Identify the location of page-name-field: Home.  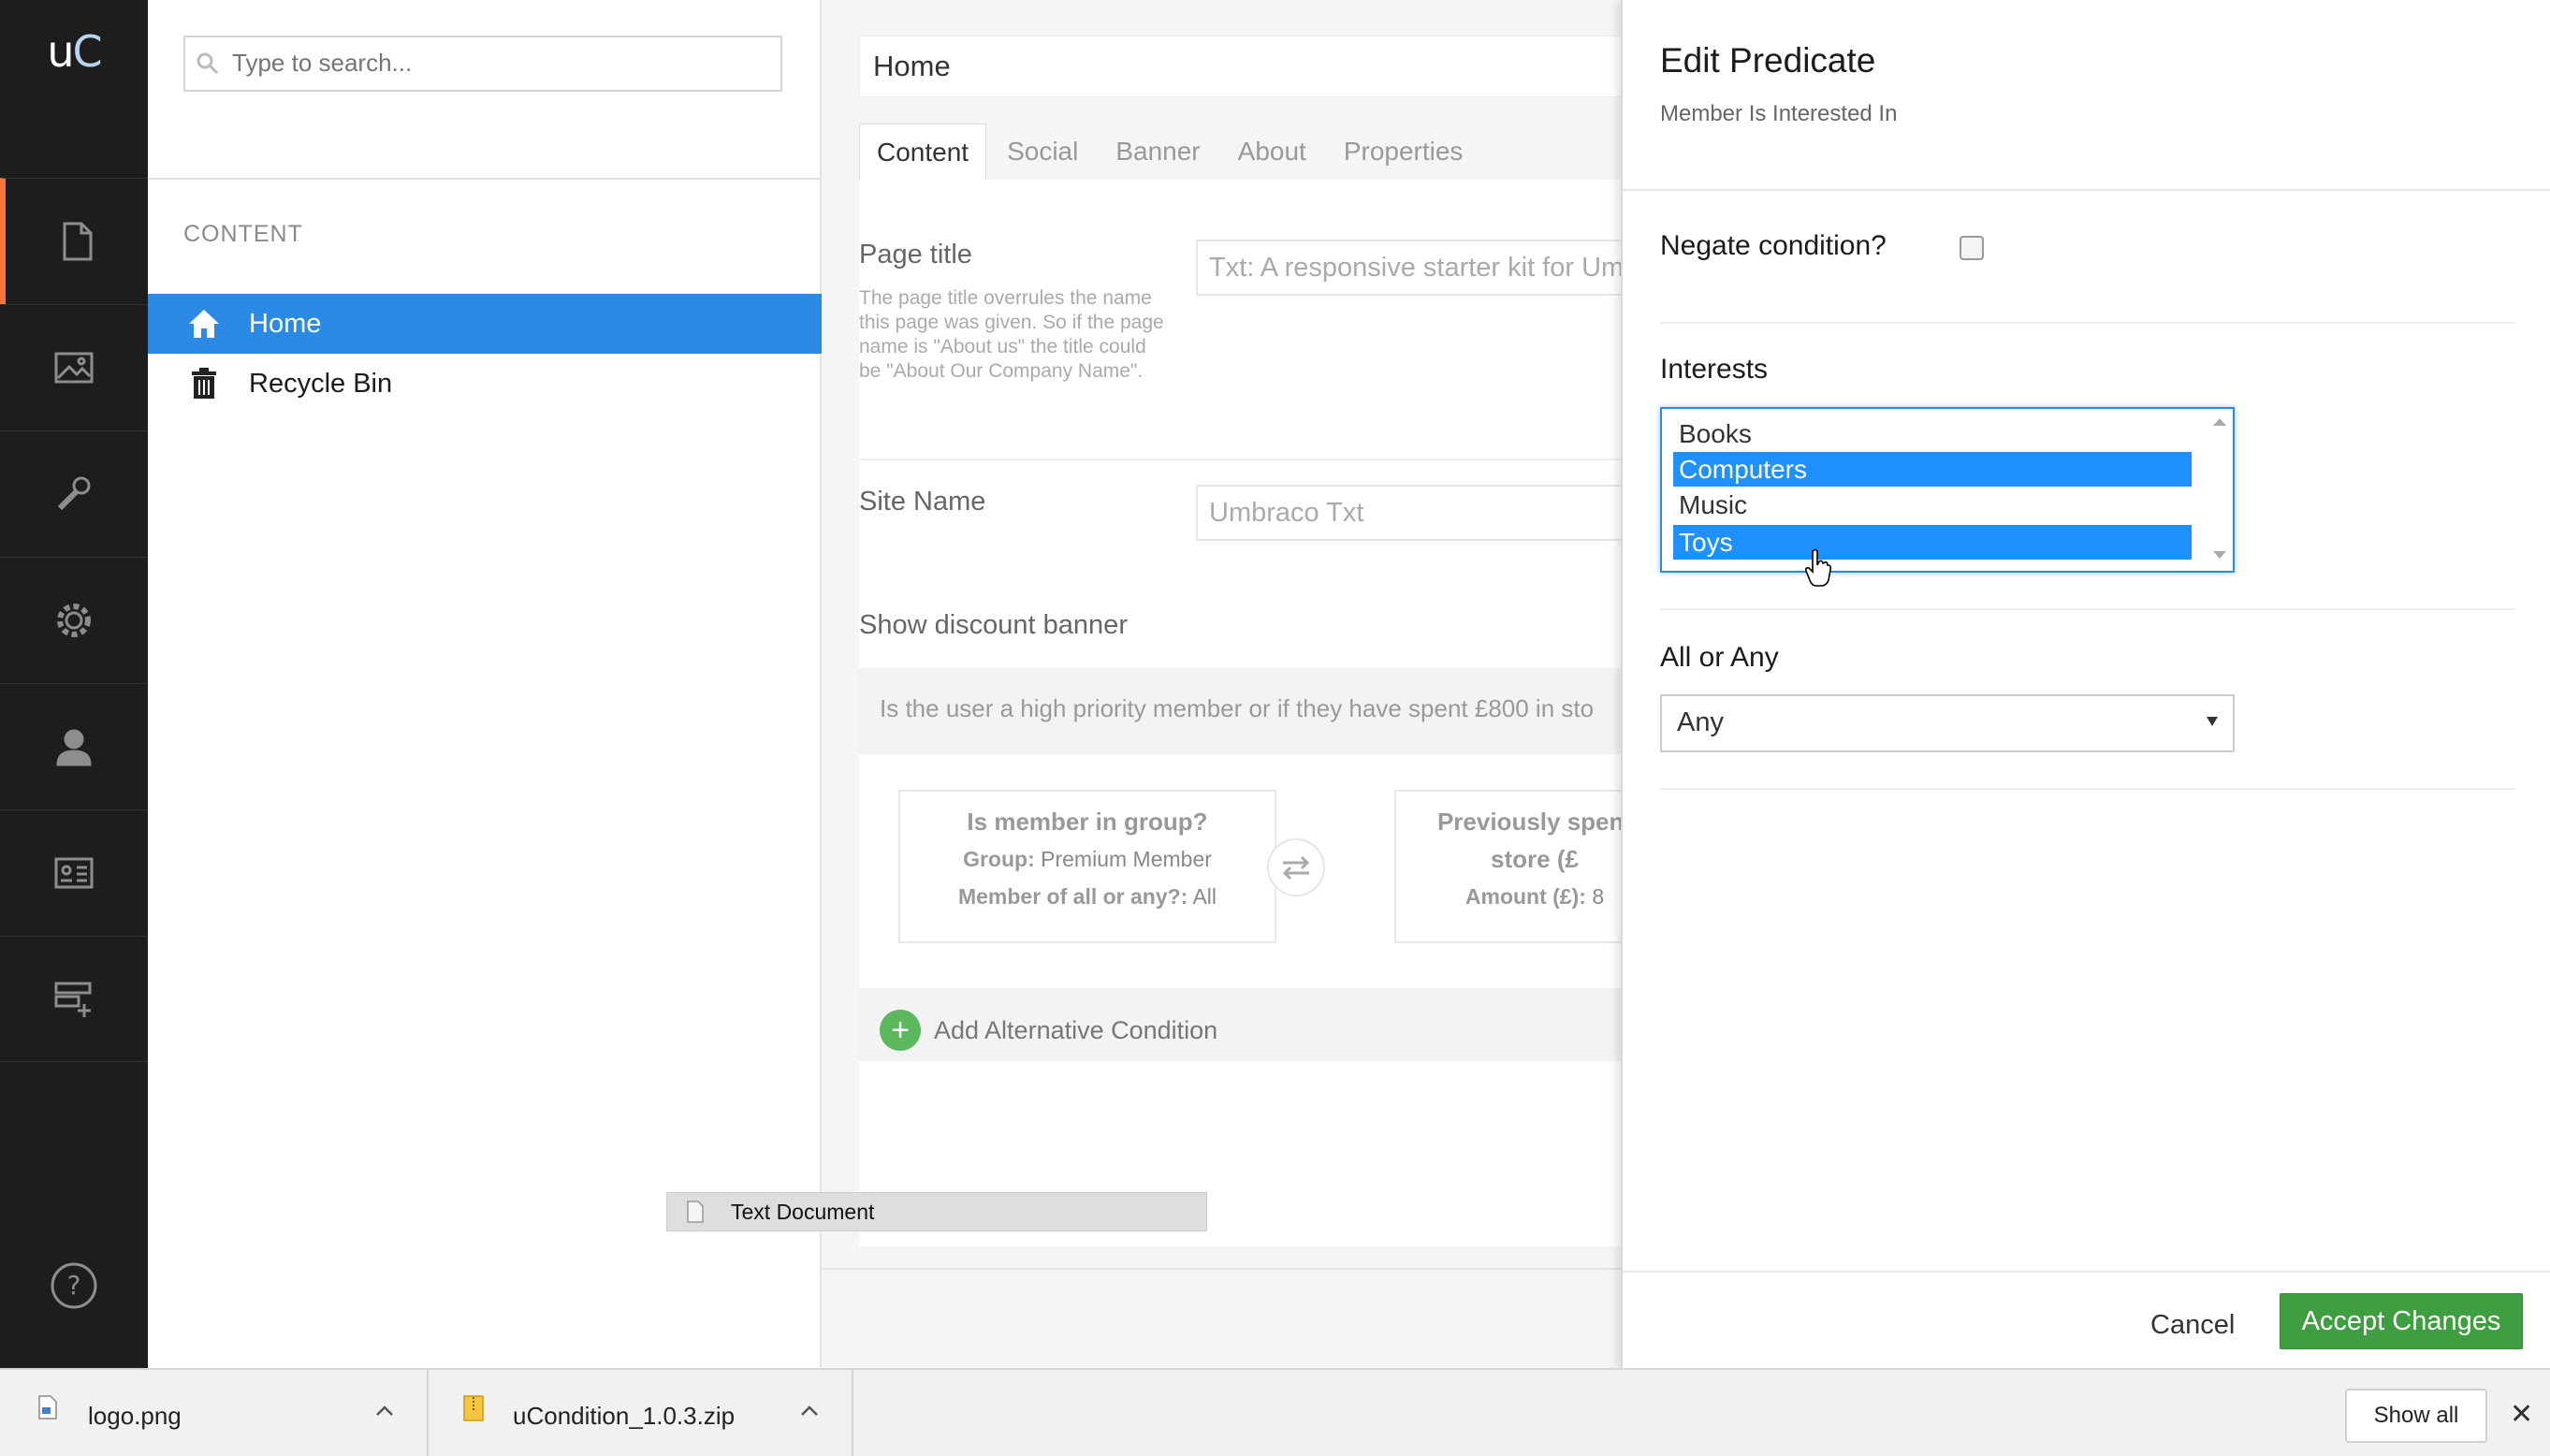
(1261, 66).